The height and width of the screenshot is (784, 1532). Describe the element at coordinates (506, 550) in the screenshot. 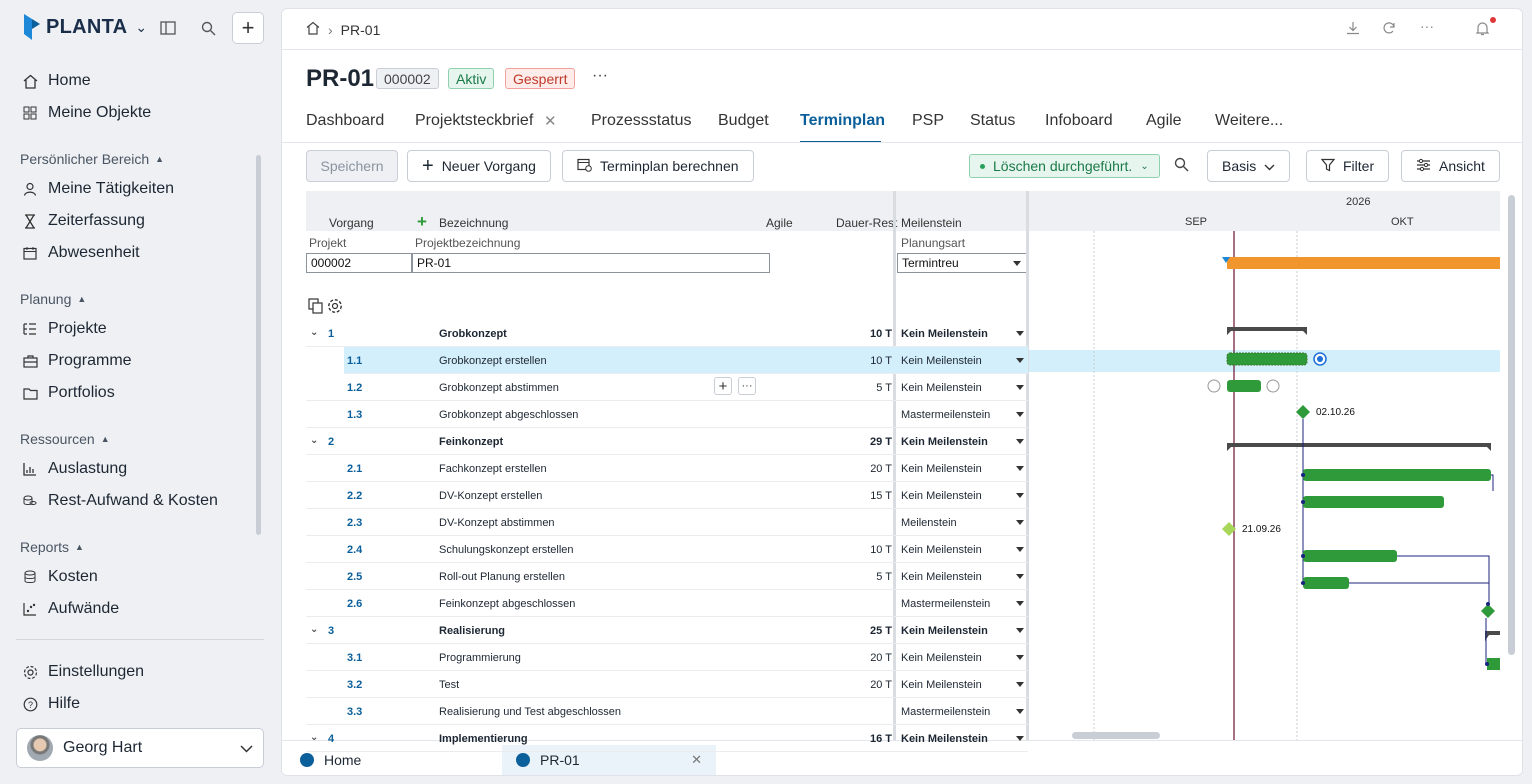

I see `task-name: Schulungskonzept erstellen` at that location.